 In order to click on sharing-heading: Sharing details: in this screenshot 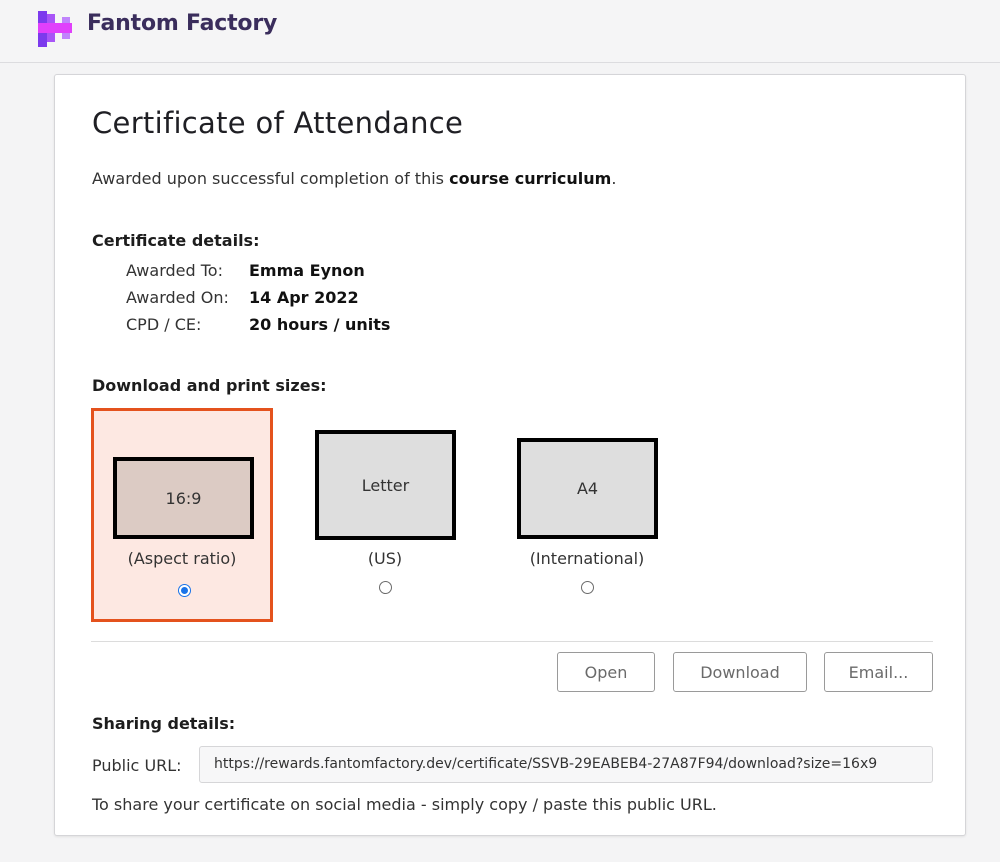, I will do `click(164, 723)`.